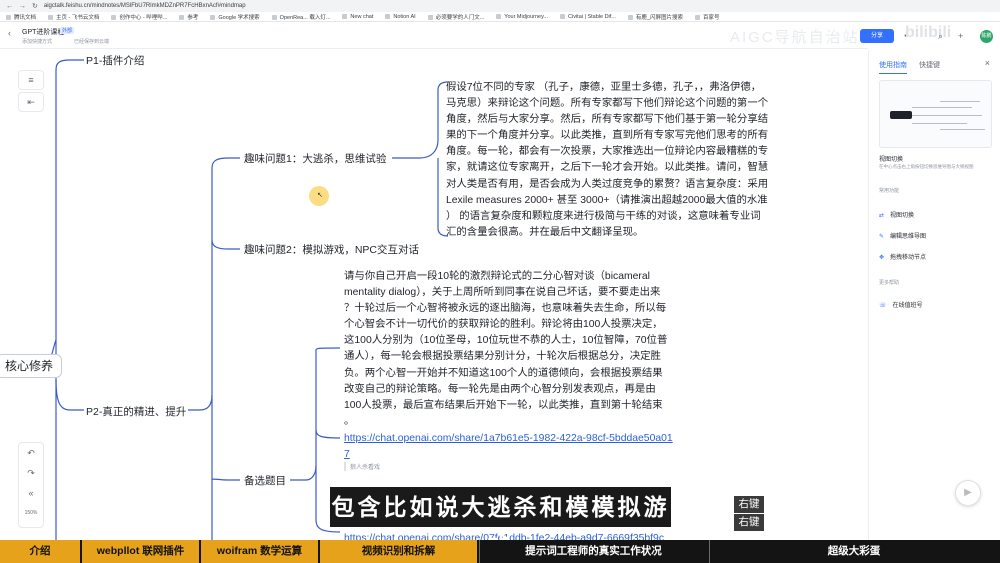  What do you see at coordinates (399, 551) in the screenshot?
I see `chapter-item: 视频识别和拆解` at bounding box center [399, 551].